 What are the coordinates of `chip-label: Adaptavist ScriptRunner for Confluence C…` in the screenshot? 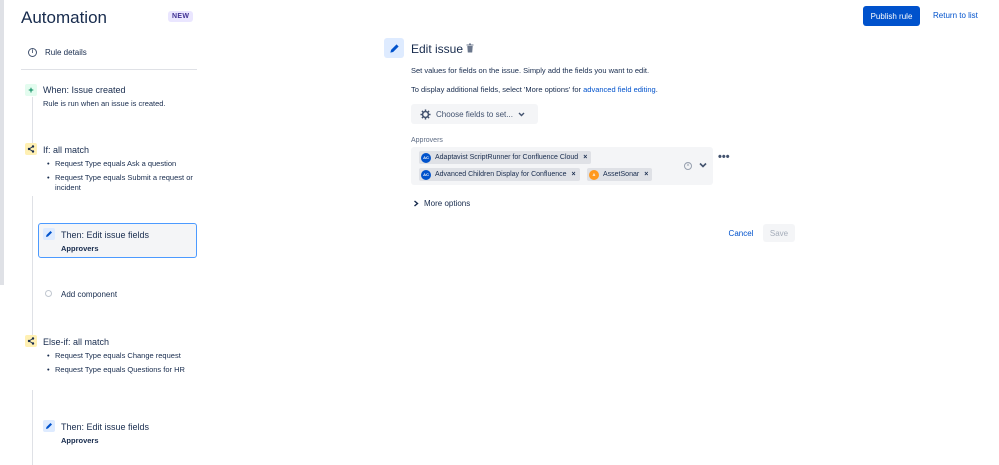 It's located at (507, 157).